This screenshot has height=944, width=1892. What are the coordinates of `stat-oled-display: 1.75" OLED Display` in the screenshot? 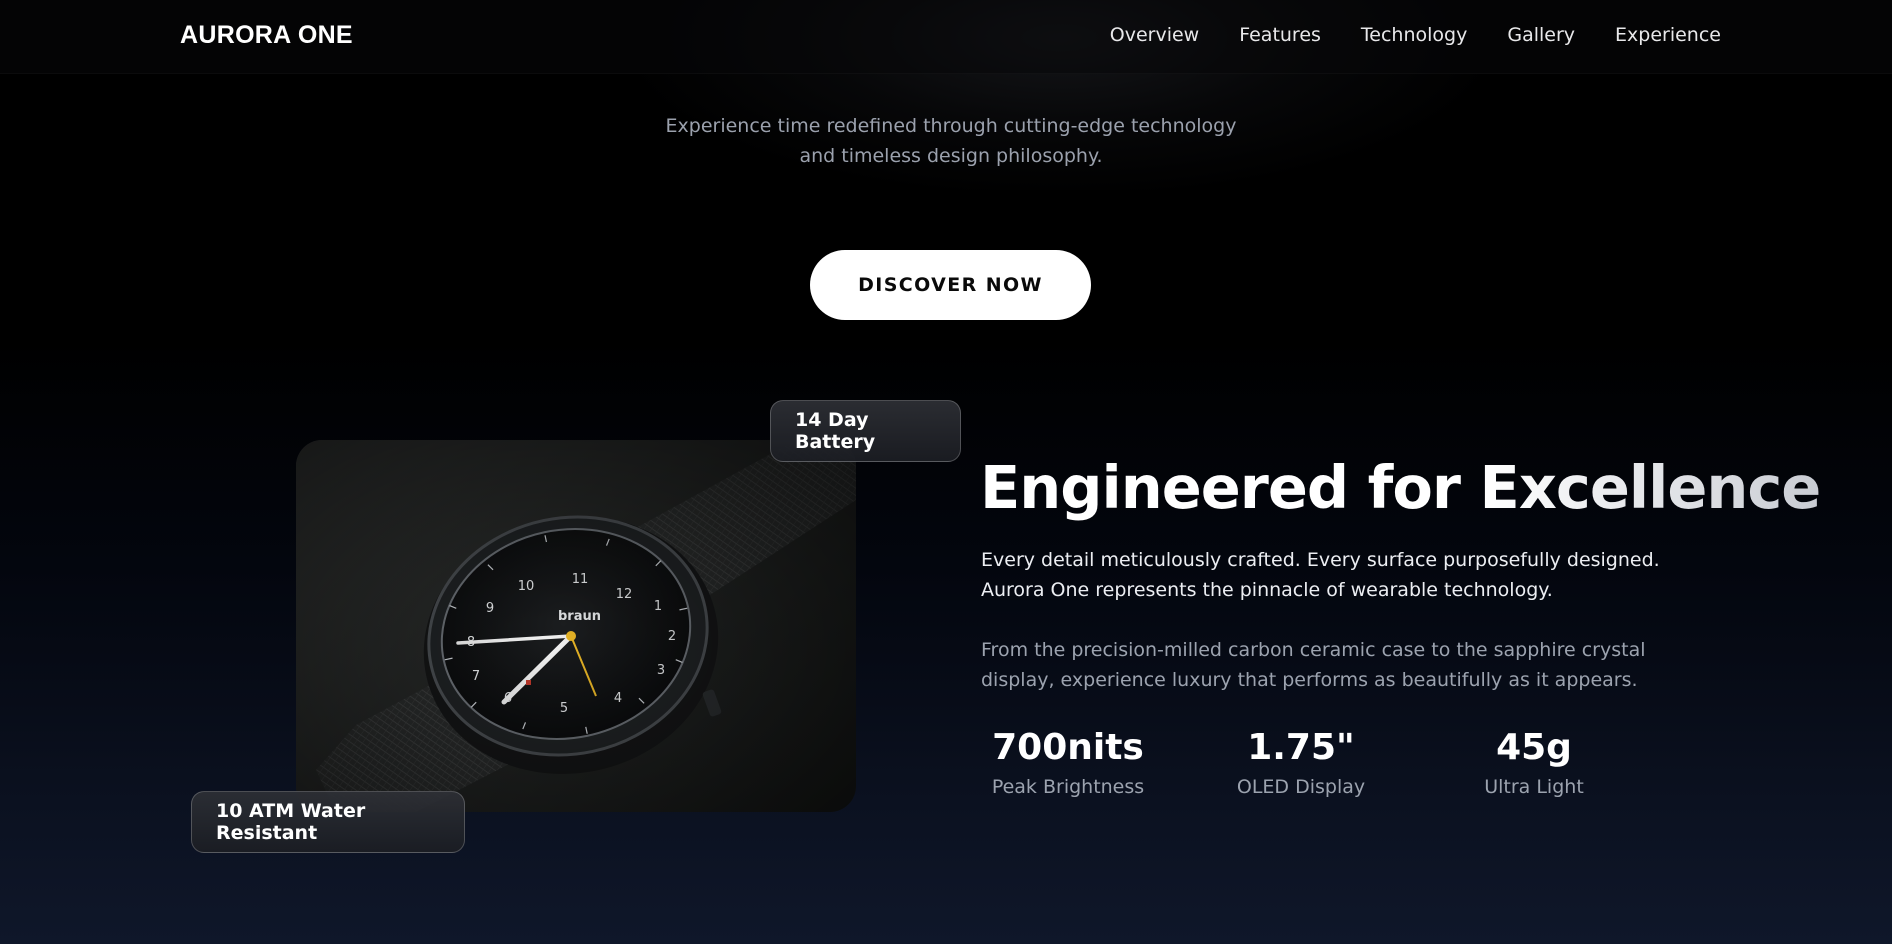 It's located at (1301, 761).